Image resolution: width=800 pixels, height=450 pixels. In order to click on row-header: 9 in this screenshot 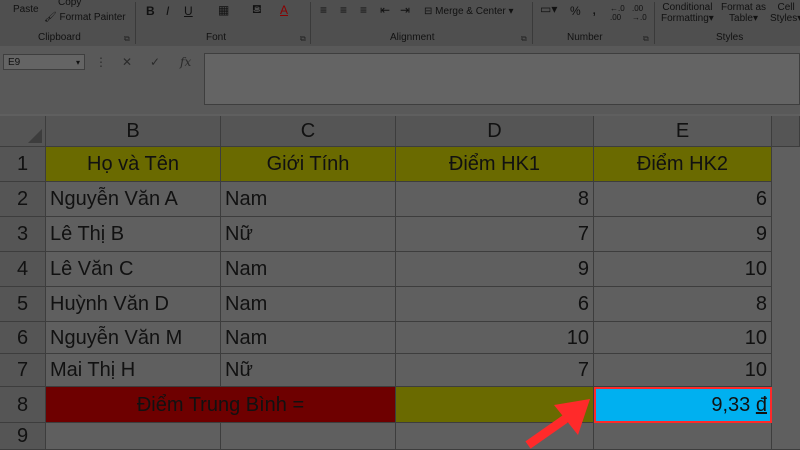, I will do `click(23, 436)`.